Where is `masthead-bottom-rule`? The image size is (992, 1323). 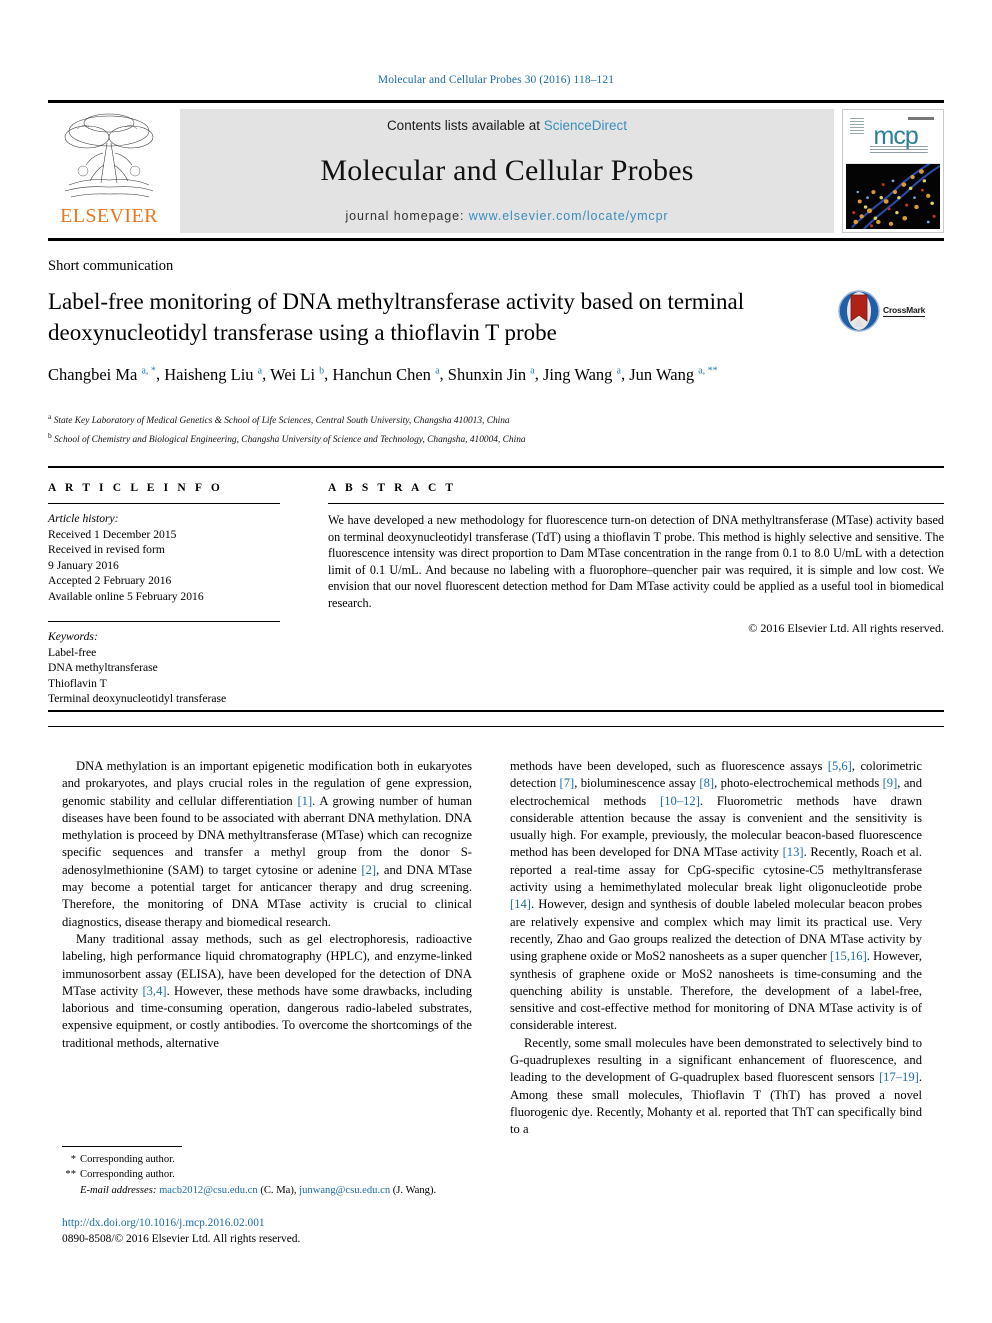
masthead-bottom-rule is located at coordinates (496, 239).